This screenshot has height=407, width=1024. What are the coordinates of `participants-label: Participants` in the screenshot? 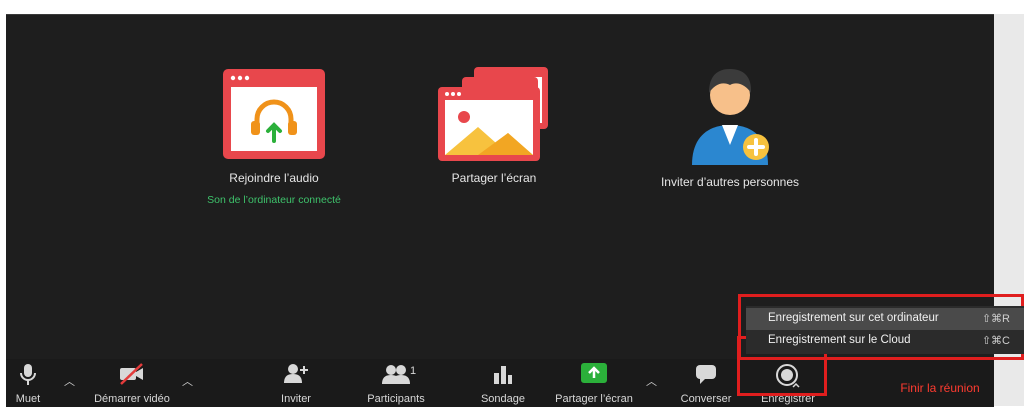 It's located at (396, 399).